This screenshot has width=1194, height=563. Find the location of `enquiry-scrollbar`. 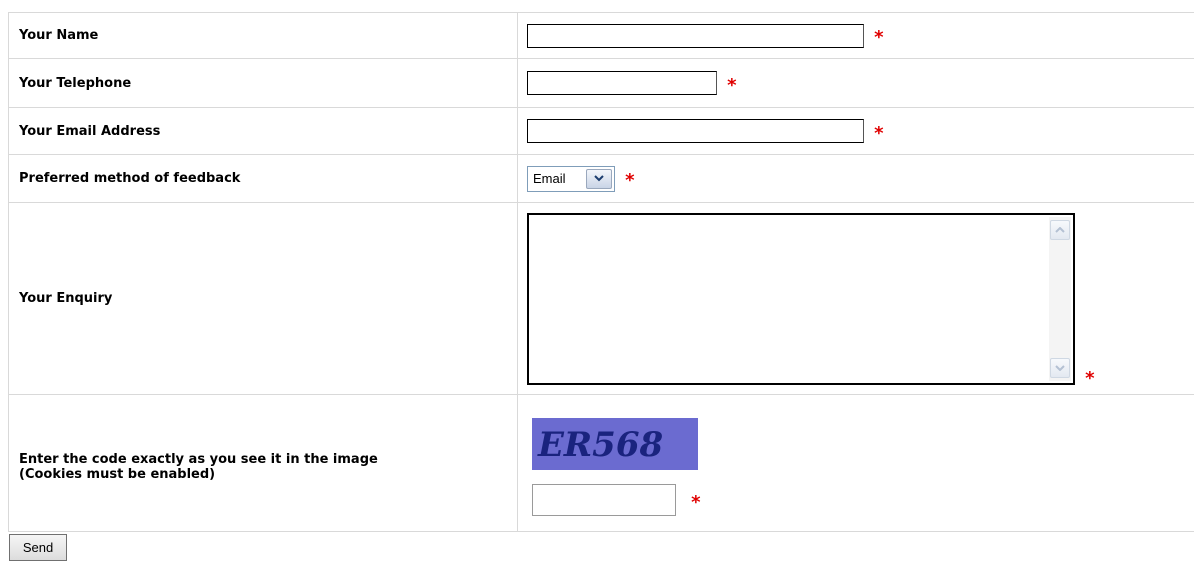

enquiry-scrollbar is located at coordinates (1060, 298).